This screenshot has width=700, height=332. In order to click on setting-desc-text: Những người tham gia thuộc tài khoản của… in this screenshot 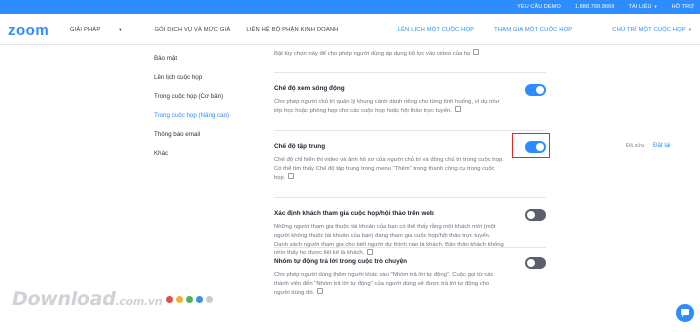, I will do `click(389, 240)`.